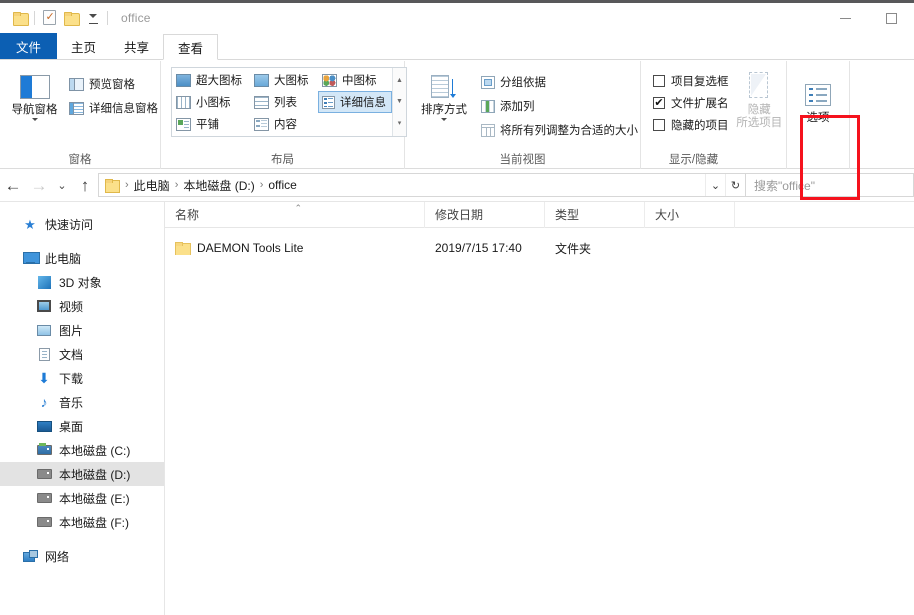 The height and width of the screenshot is (615, 914). What do you see at coordinates (82, 354) in the screenshot?
I see `sidebar-item-documents: 文档` at bounding box center [82, 354].